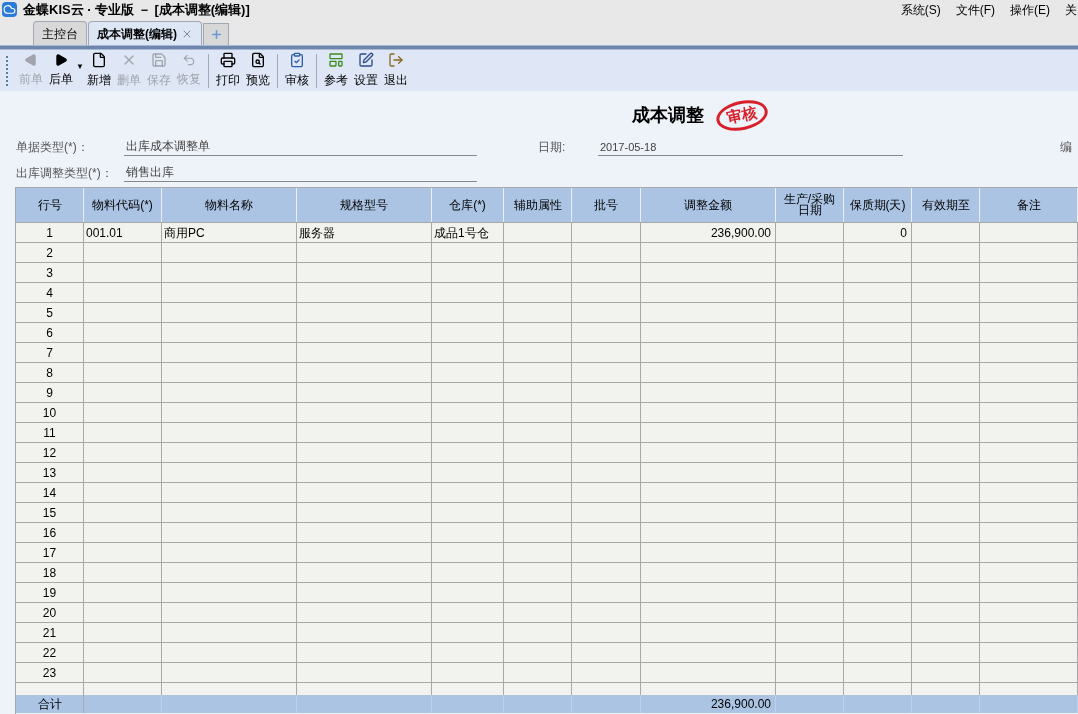 This screenshot has height=714, width=1078. I want to click on save-icon, so click(158, 60).